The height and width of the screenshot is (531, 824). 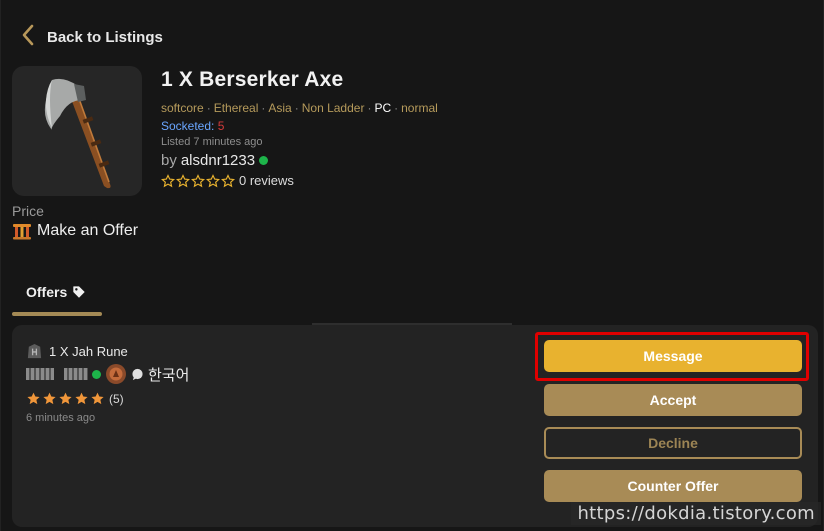 What do you see at coordinates (280, 108) in the screenshot?
I see `tag-region: Asia` at bounding box center [280, 108].